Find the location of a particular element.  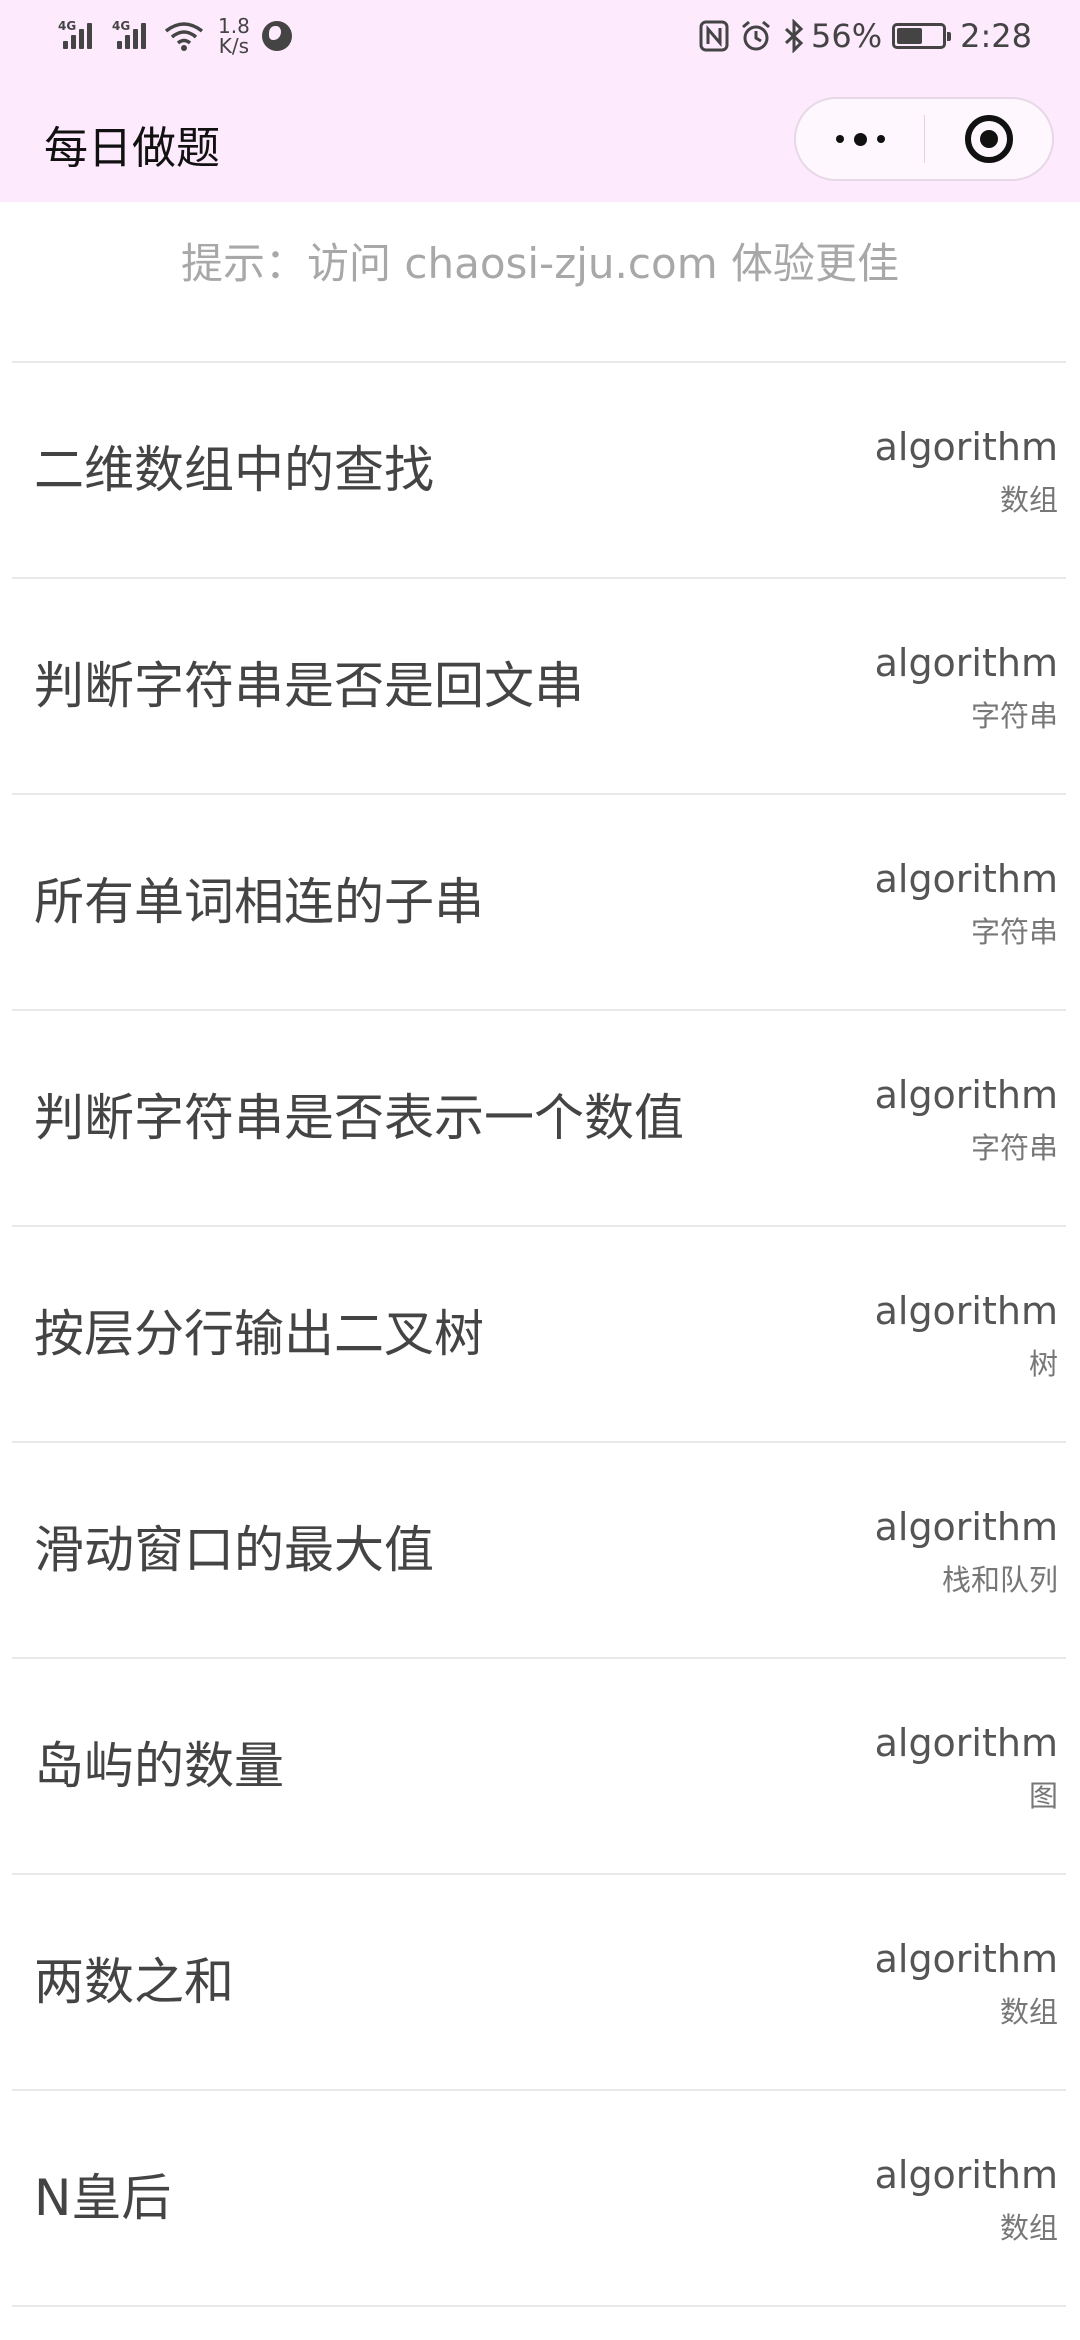

status-bar: 4G 4G 1.8 K/s 56% 2:28 is located at coordinates (540, 36).